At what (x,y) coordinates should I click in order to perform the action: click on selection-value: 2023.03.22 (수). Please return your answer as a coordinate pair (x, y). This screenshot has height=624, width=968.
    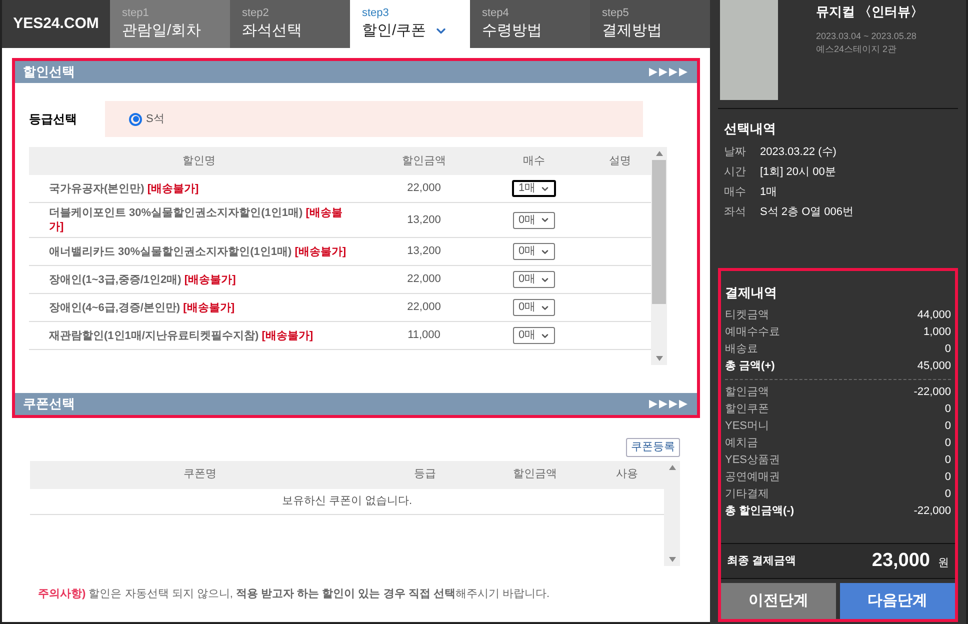
    Looking at the image, I should click on (798, 152).